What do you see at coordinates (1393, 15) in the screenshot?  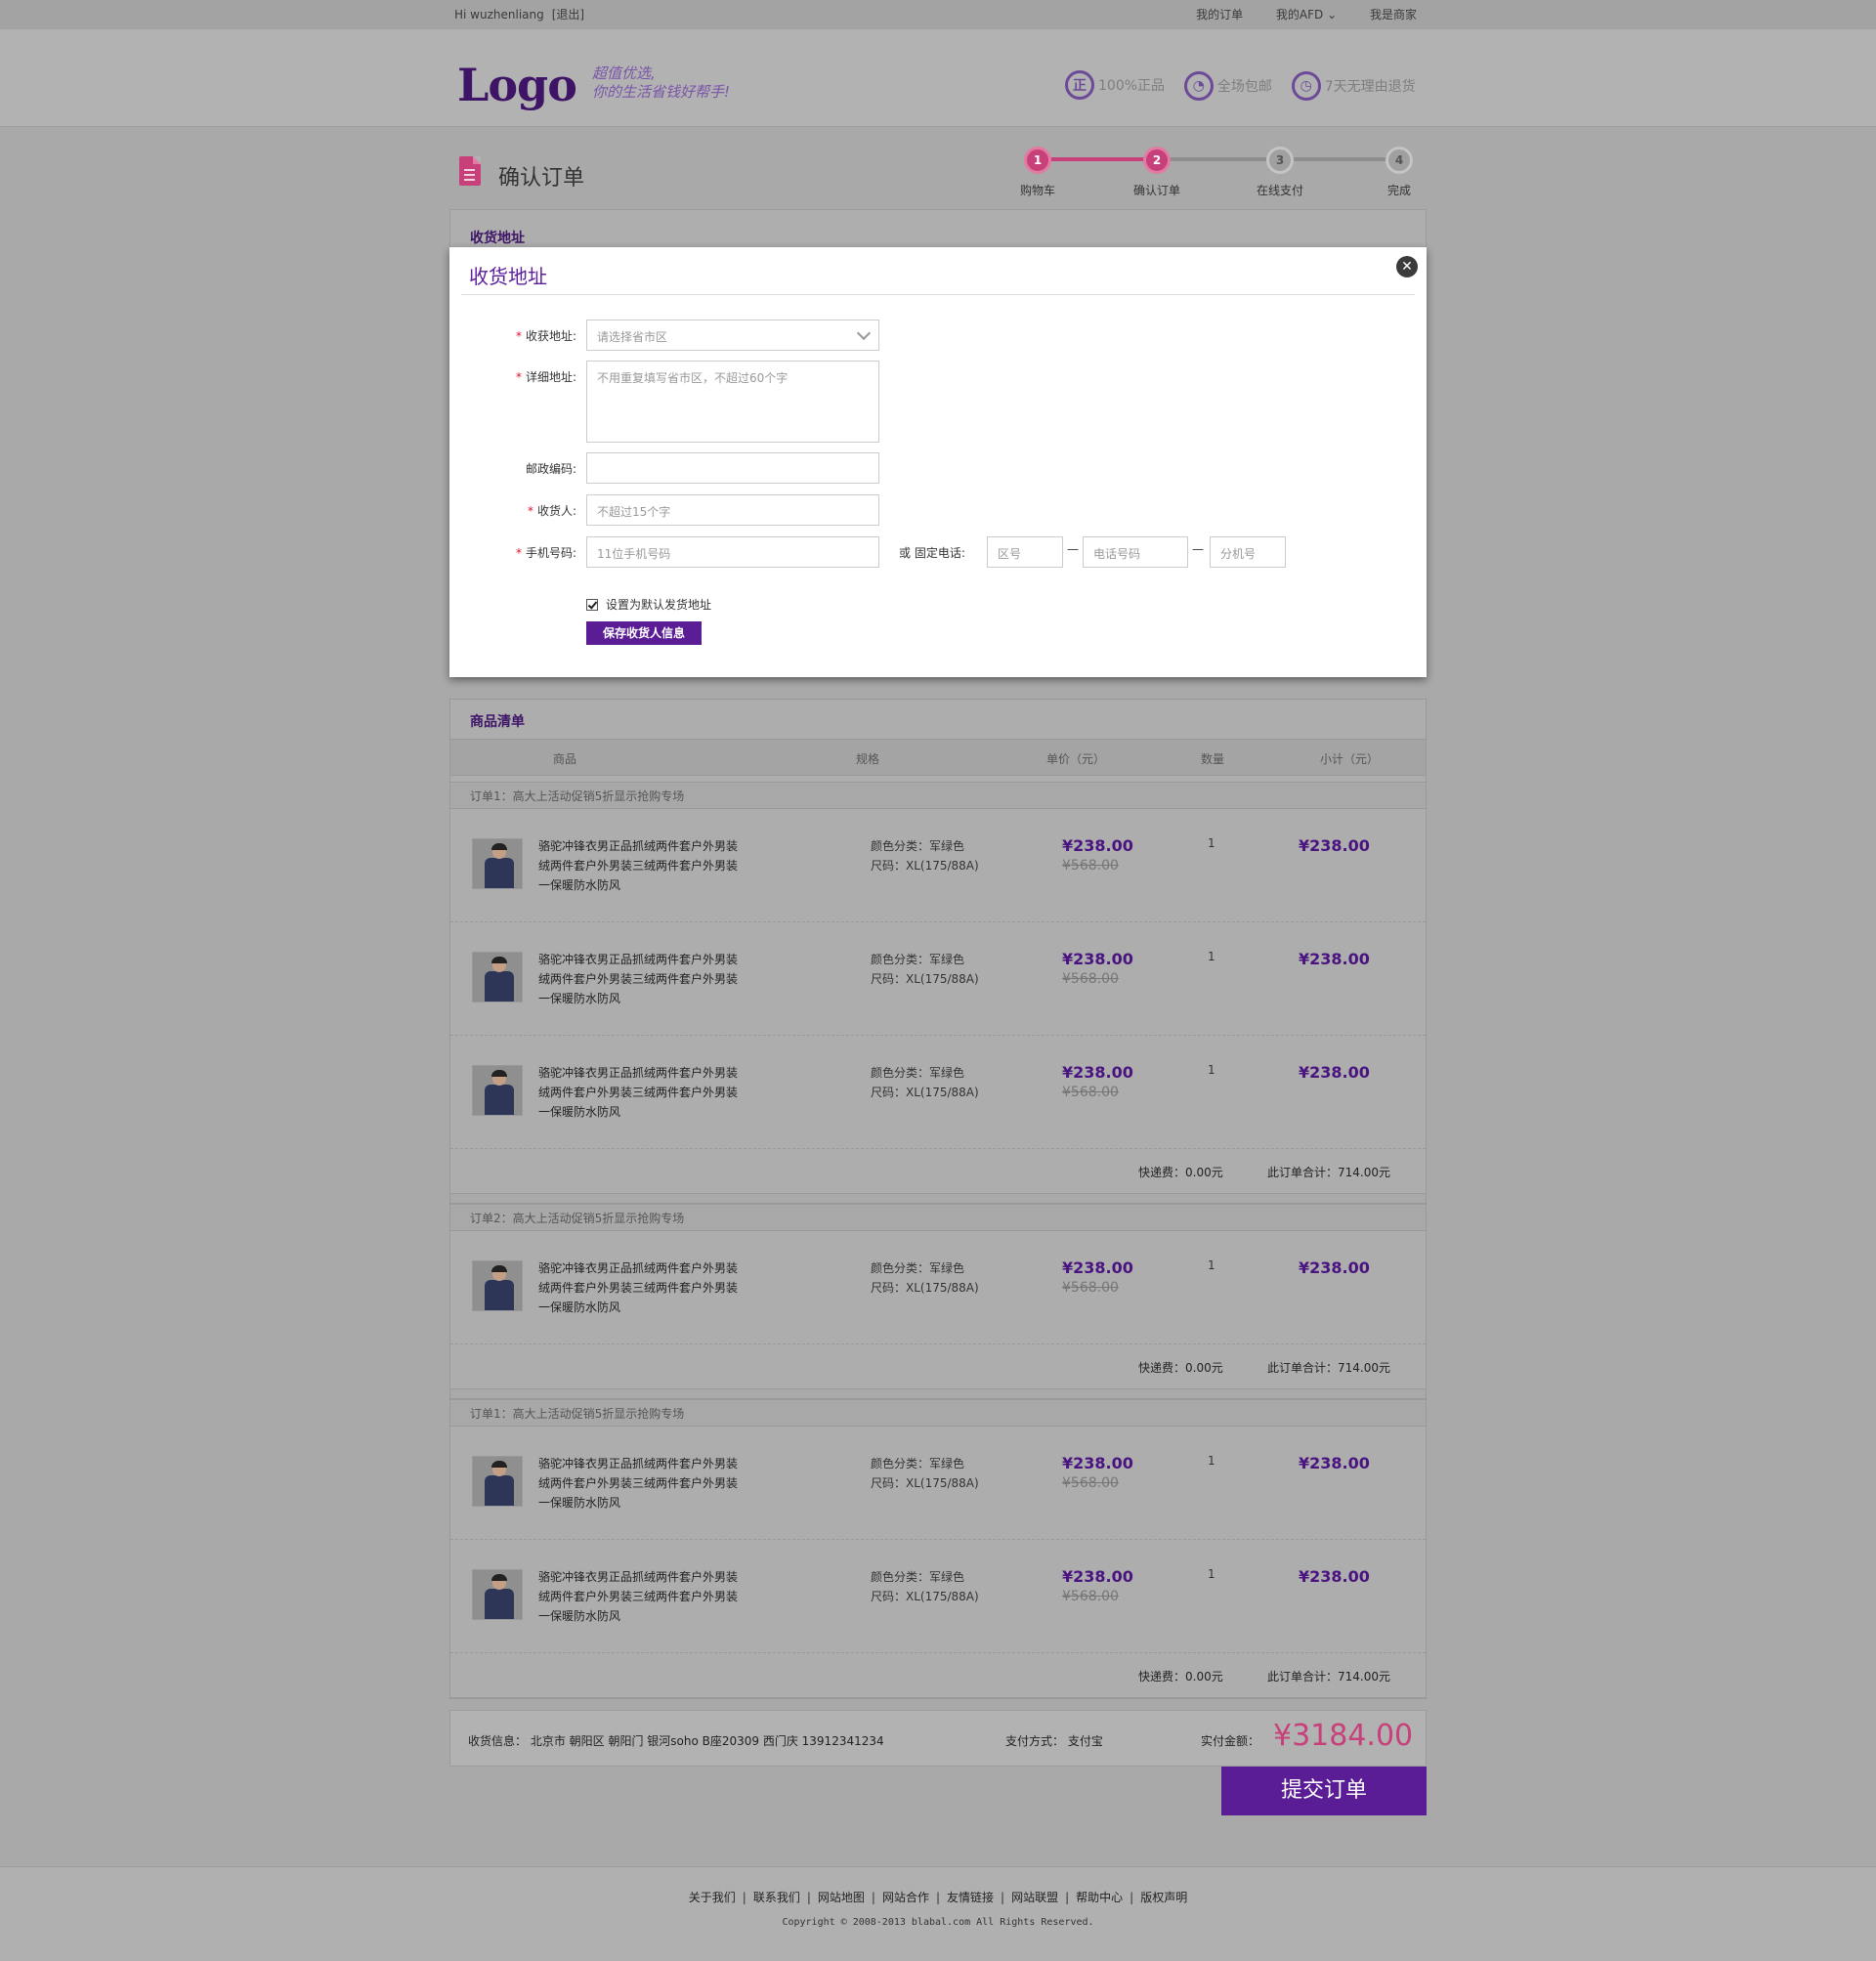 I see `merchant-link: 我是商家` at bounding box center [1393, 15].